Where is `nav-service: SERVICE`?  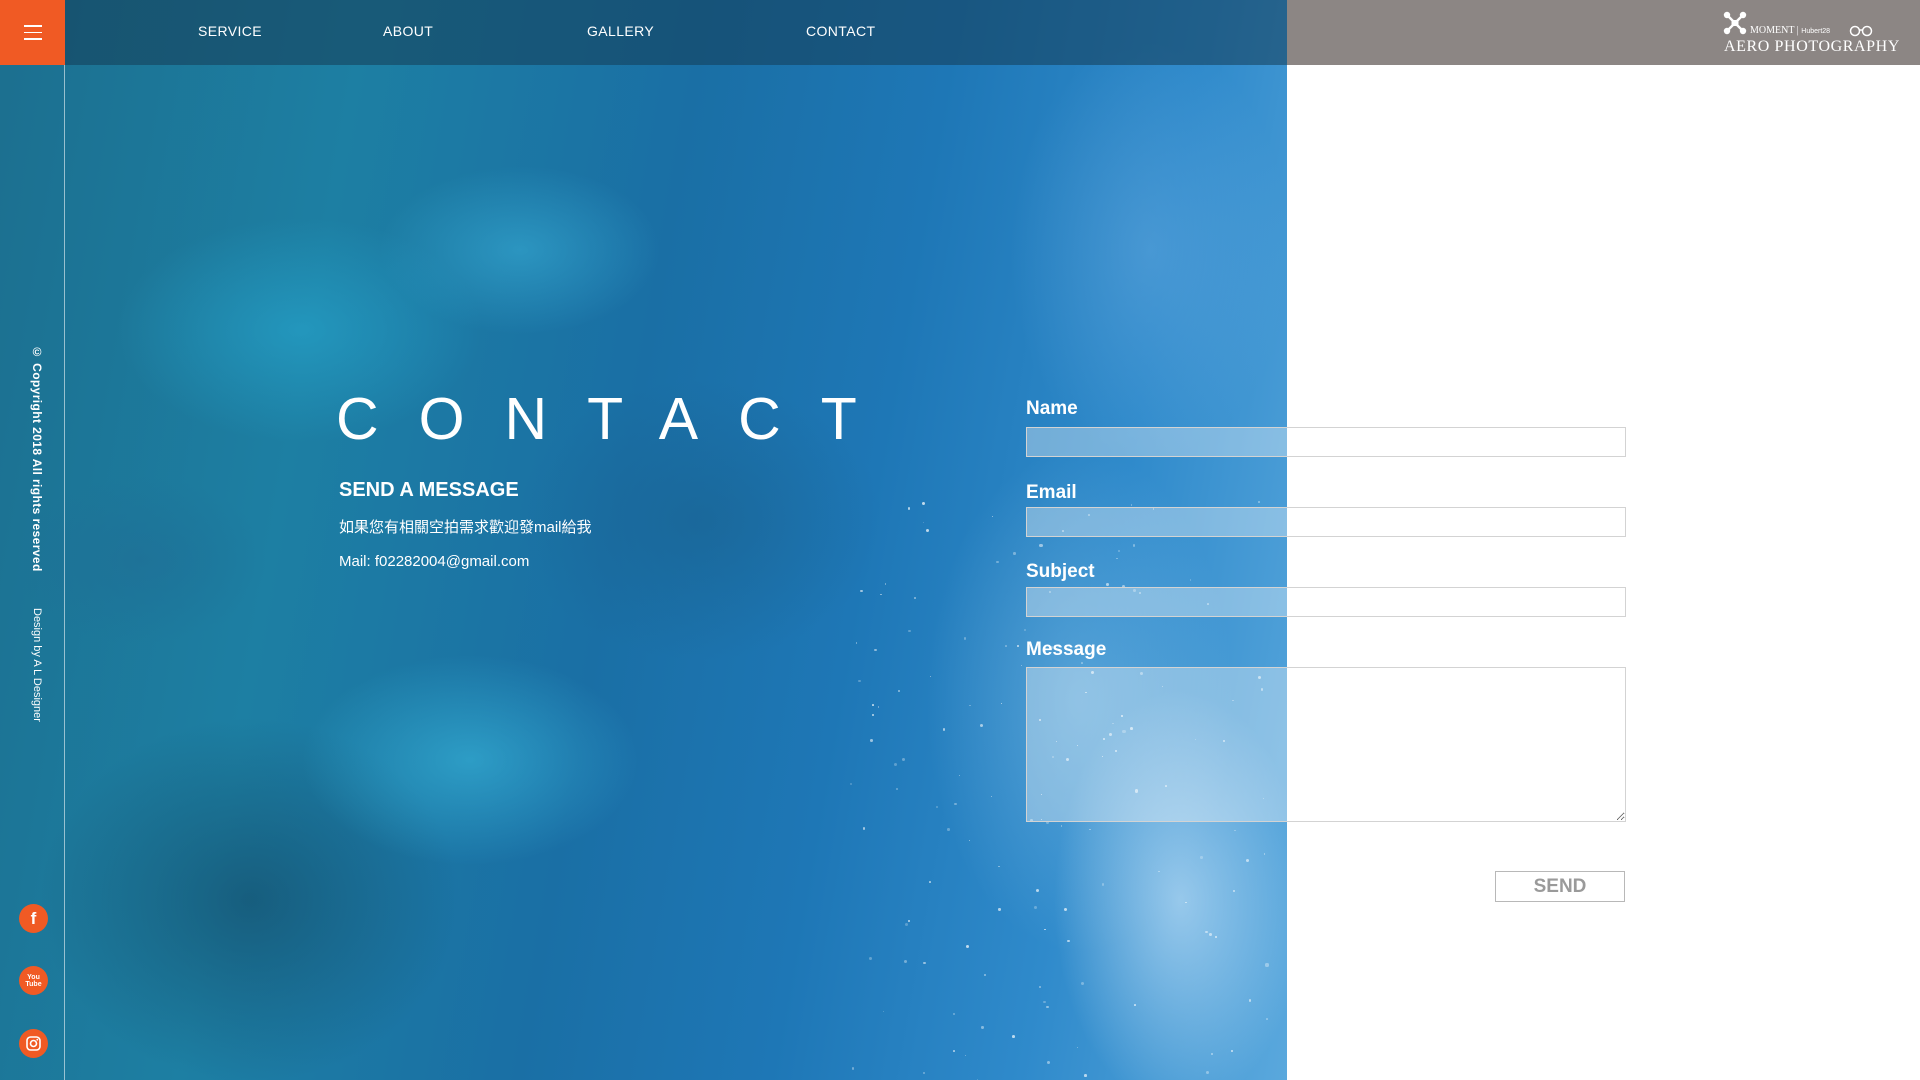
nav-service: SERVICE is located at coordinates (230, 31).